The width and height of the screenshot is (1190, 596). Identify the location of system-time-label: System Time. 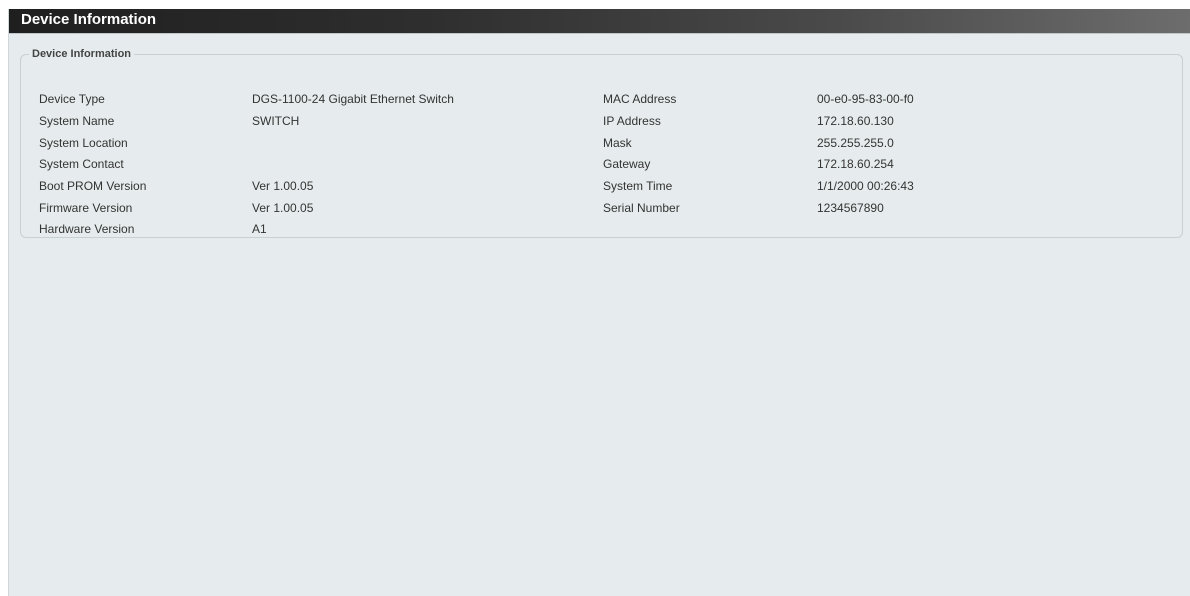
(638, 186).